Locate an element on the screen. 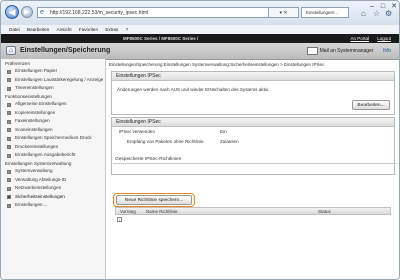  sidebar-item-fax: Faxeinstellungen is located at coordinates (53, 121).